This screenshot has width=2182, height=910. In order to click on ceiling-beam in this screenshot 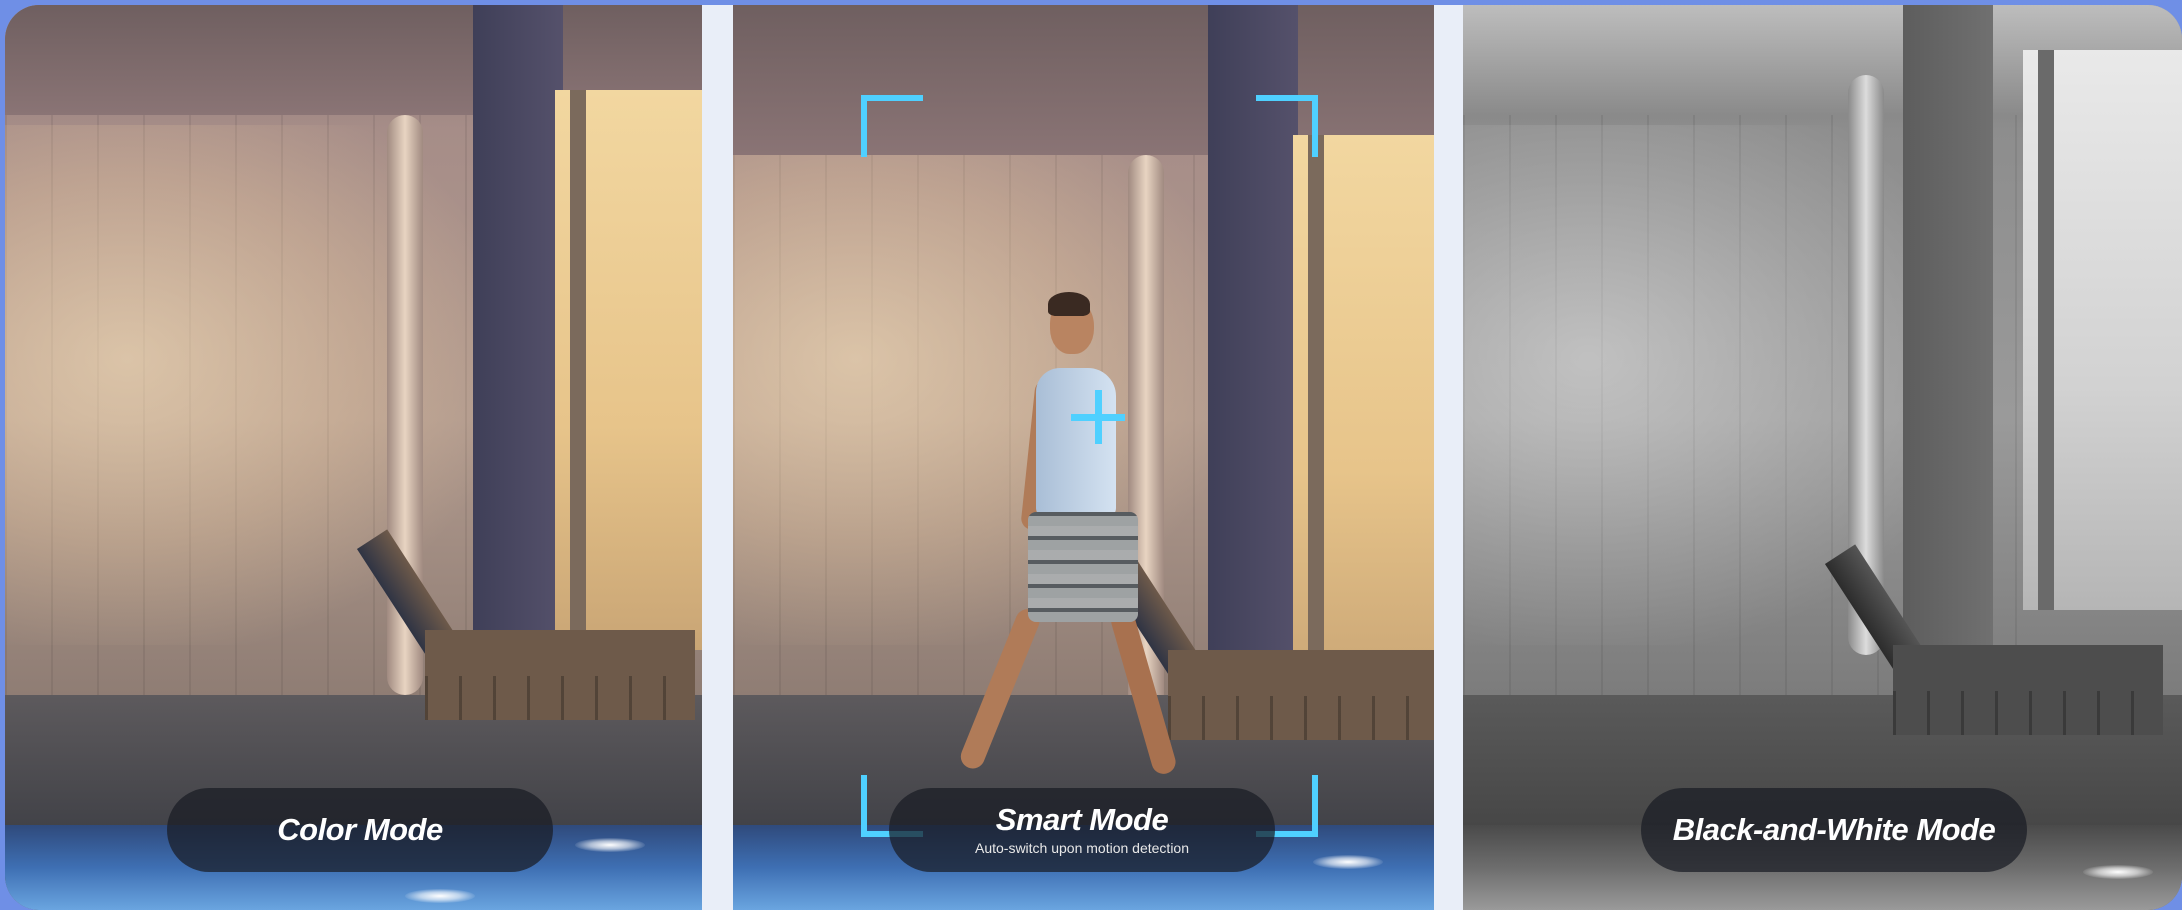, I will do `click(1083, 80)`.